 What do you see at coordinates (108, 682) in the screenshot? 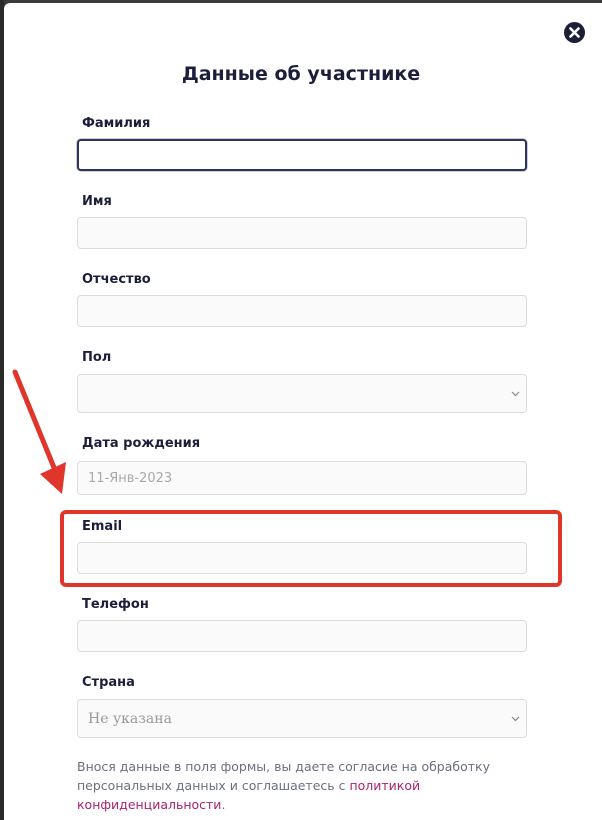
I see `country-label: Страна` at bounding box center [108, 682].